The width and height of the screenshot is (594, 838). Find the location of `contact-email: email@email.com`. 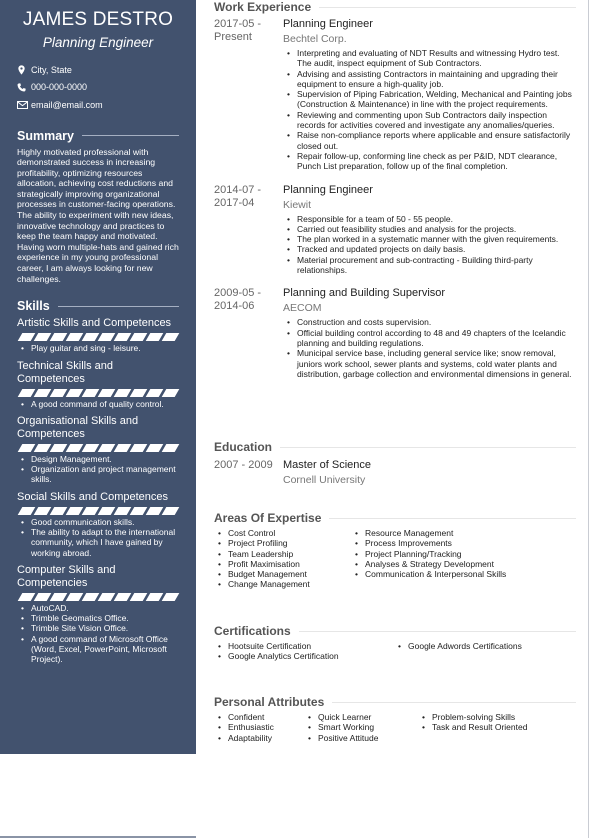

contact-email: email@email.com is located at coordinates (98, 105).